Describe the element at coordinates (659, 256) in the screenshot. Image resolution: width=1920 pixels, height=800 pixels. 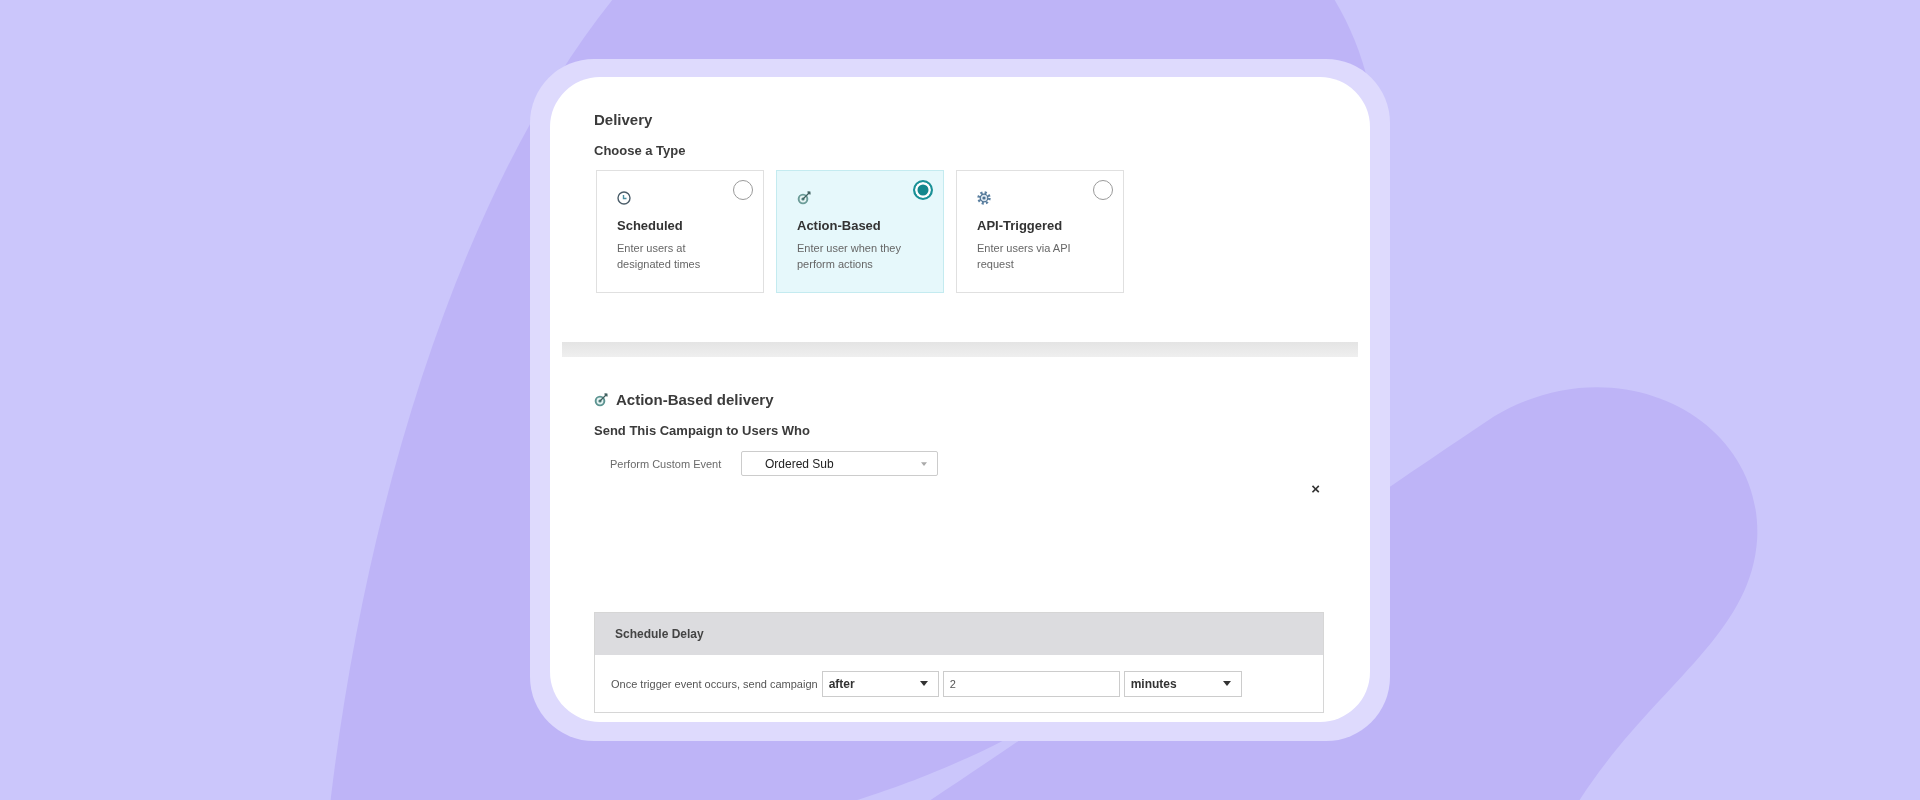
I see `type-description: Enter users at designated times` at that location.